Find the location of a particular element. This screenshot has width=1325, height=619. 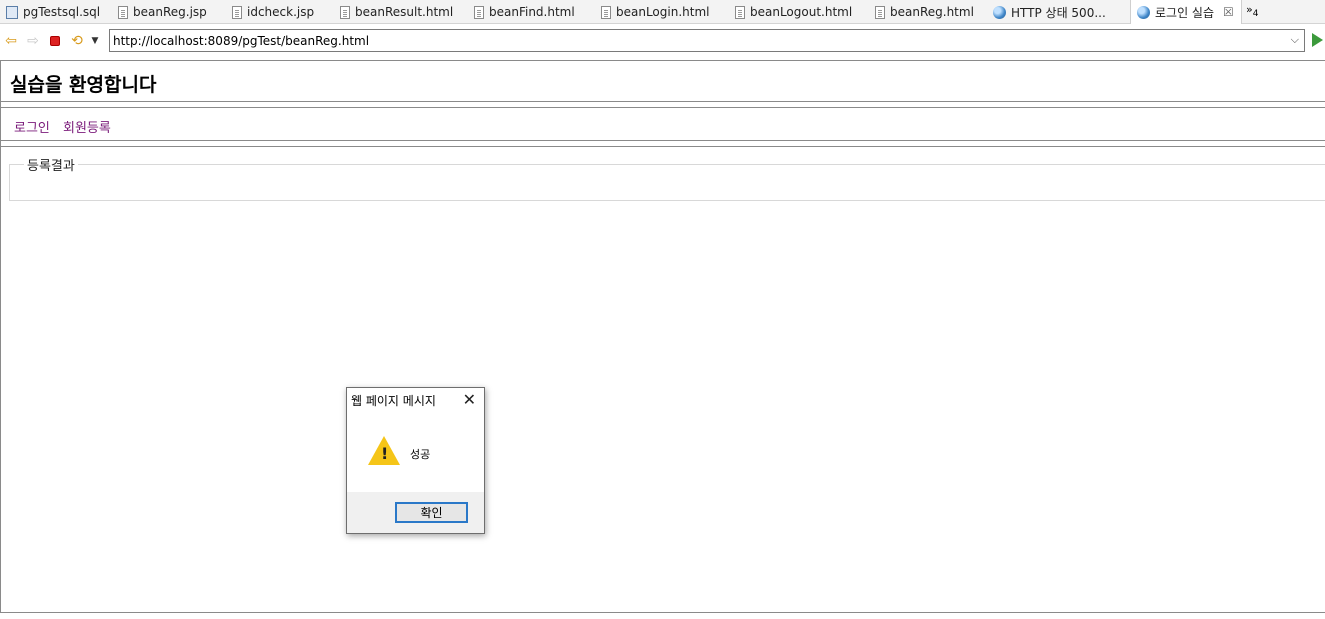

tab-label: beanResult.html is located at coordinates (404, 12).